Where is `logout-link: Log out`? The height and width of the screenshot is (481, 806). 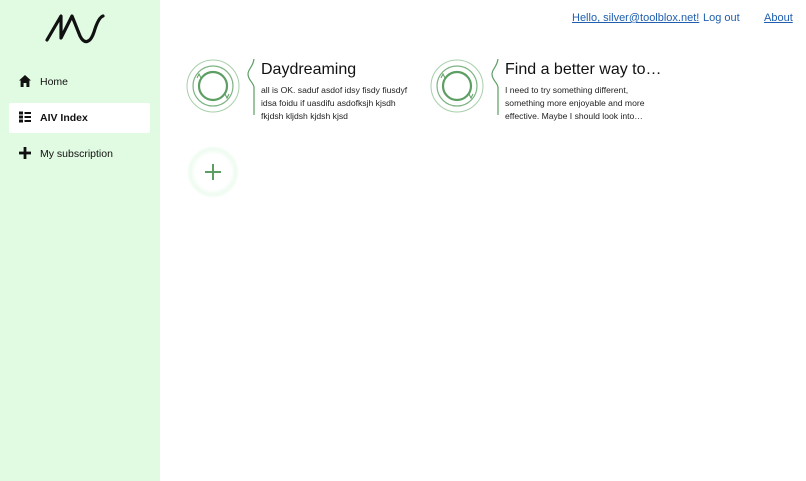 logout-link: Log out is located at coordinates (721, 18).